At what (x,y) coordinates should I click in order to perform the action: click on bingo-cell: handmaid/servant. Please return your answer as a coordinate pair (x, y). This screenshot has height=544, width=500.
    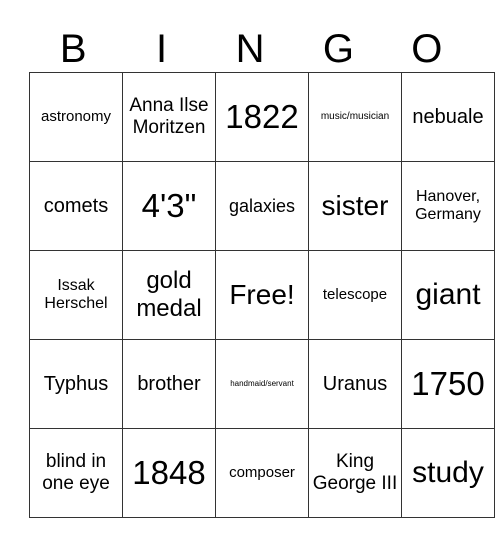
    Looking at the image, I should click on (262, 384).